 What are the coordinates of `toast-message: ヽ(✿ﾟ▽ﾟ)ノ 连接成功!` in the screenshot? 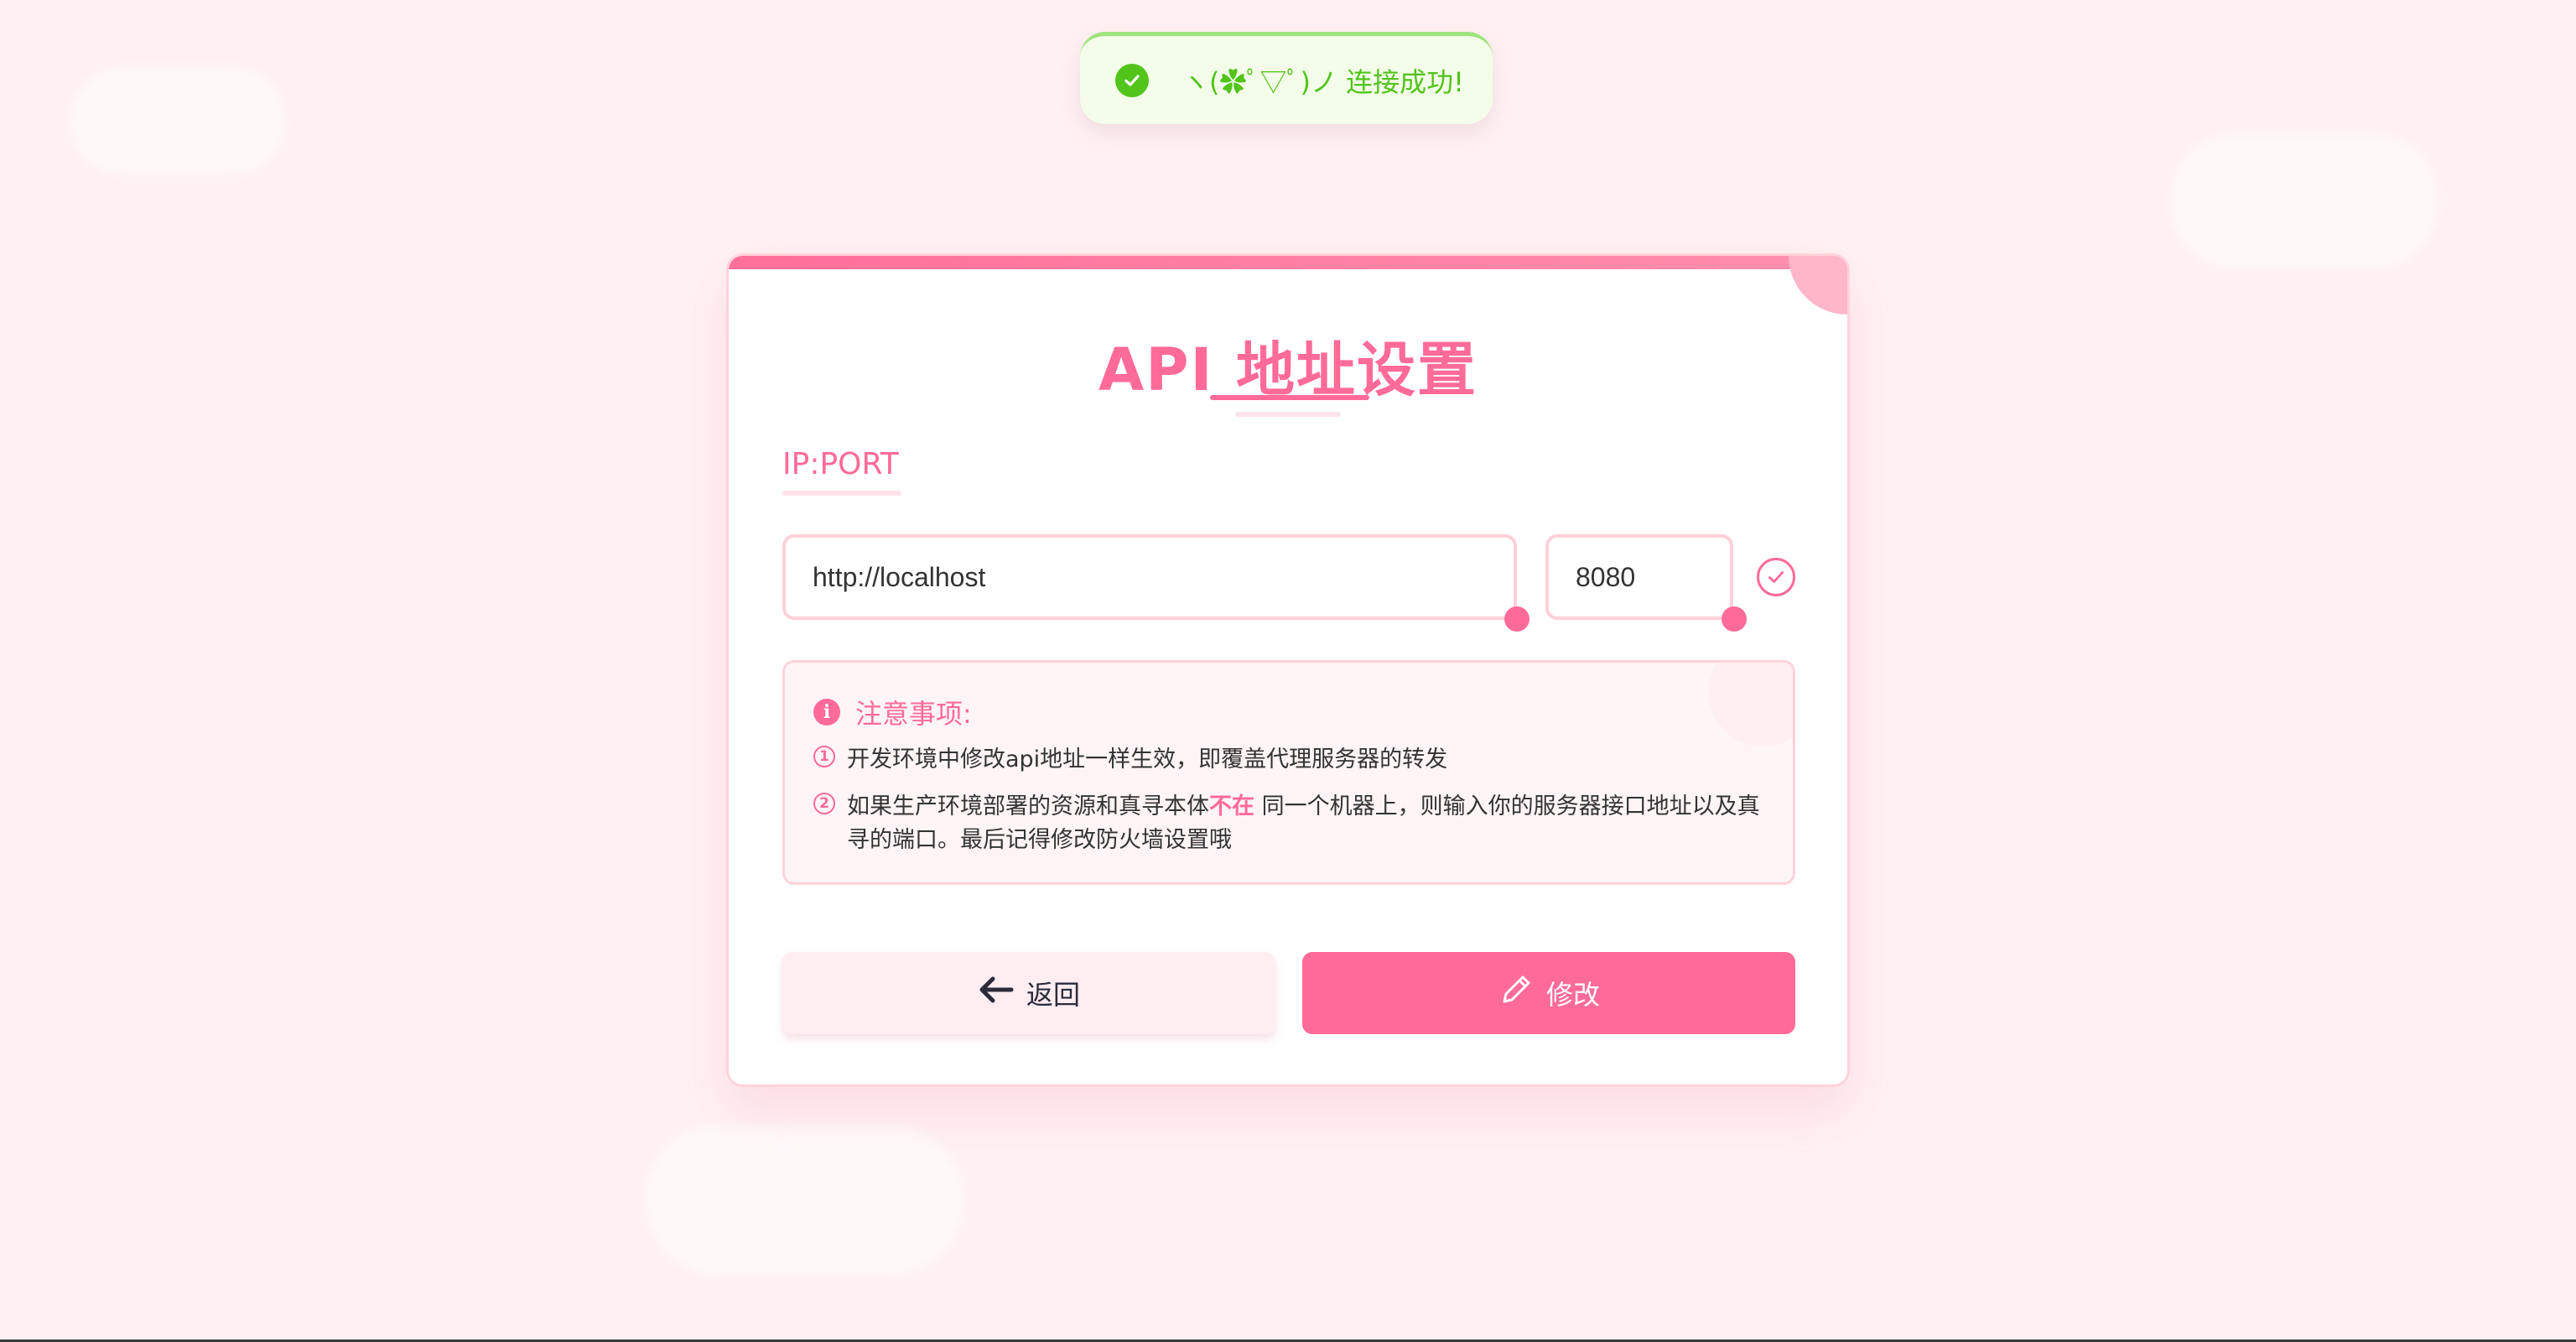 It's located at (1323, 81).